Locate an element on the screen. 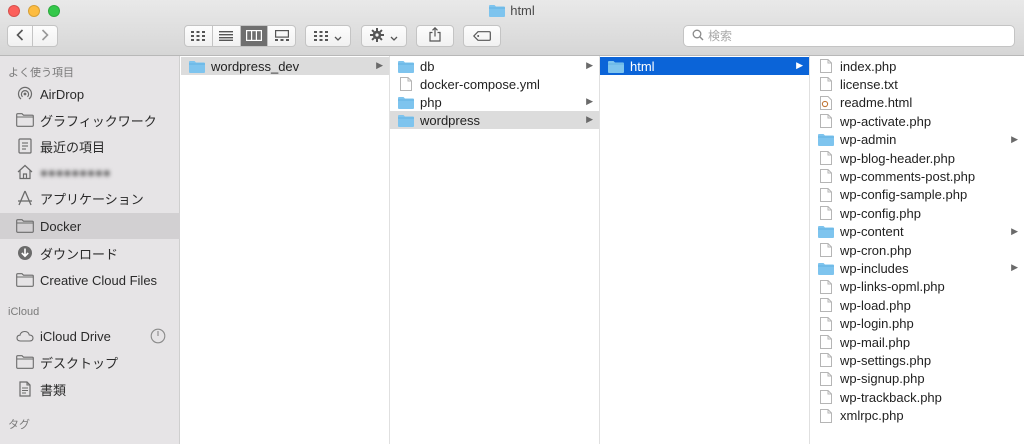  search-field is located at coordinates (849, 36).